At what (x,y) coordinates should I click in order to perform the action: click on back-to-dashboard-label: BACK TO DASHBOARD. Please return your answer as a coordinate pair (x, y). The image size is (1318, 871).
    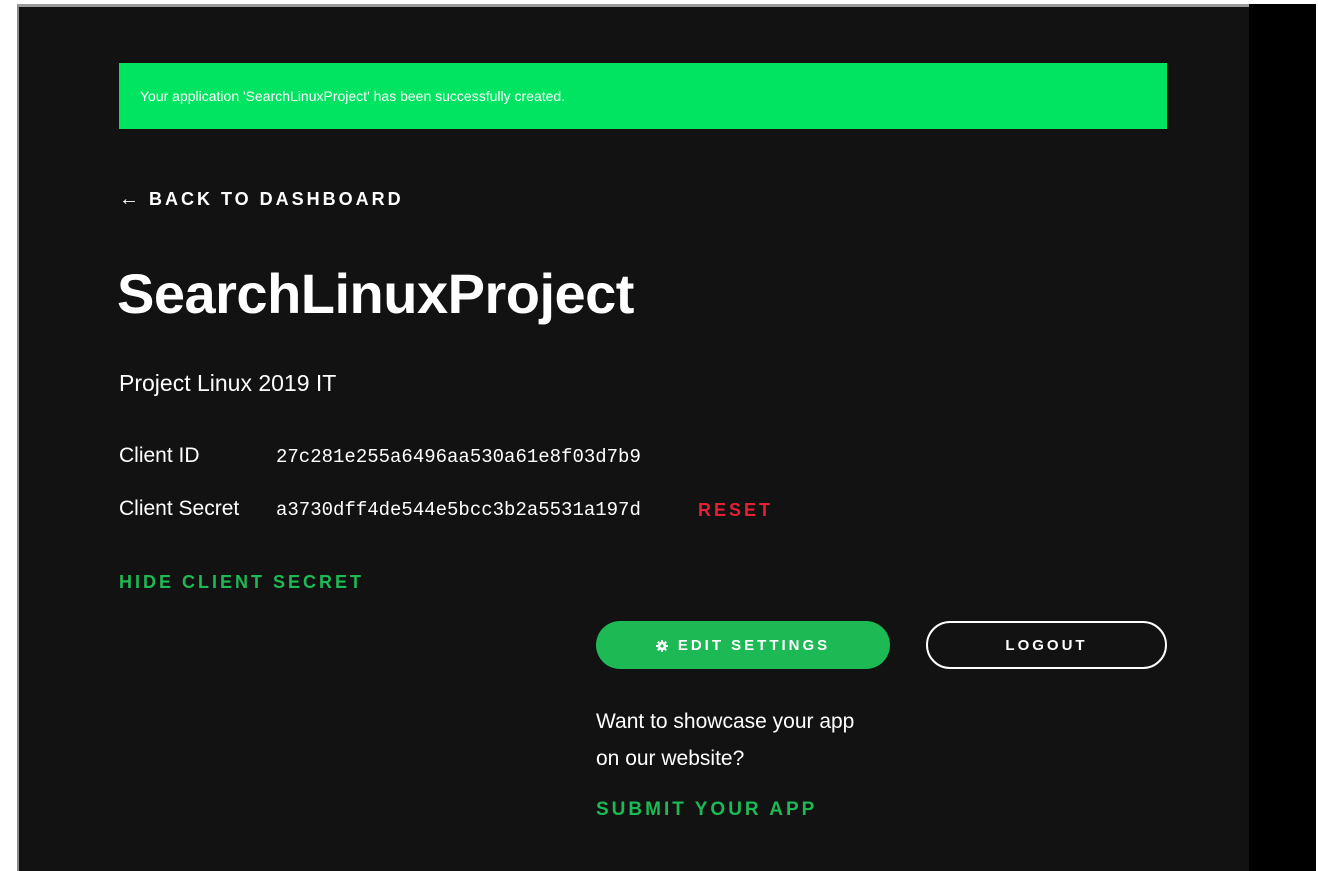
    Looking at the image, I should click on (276, 199).